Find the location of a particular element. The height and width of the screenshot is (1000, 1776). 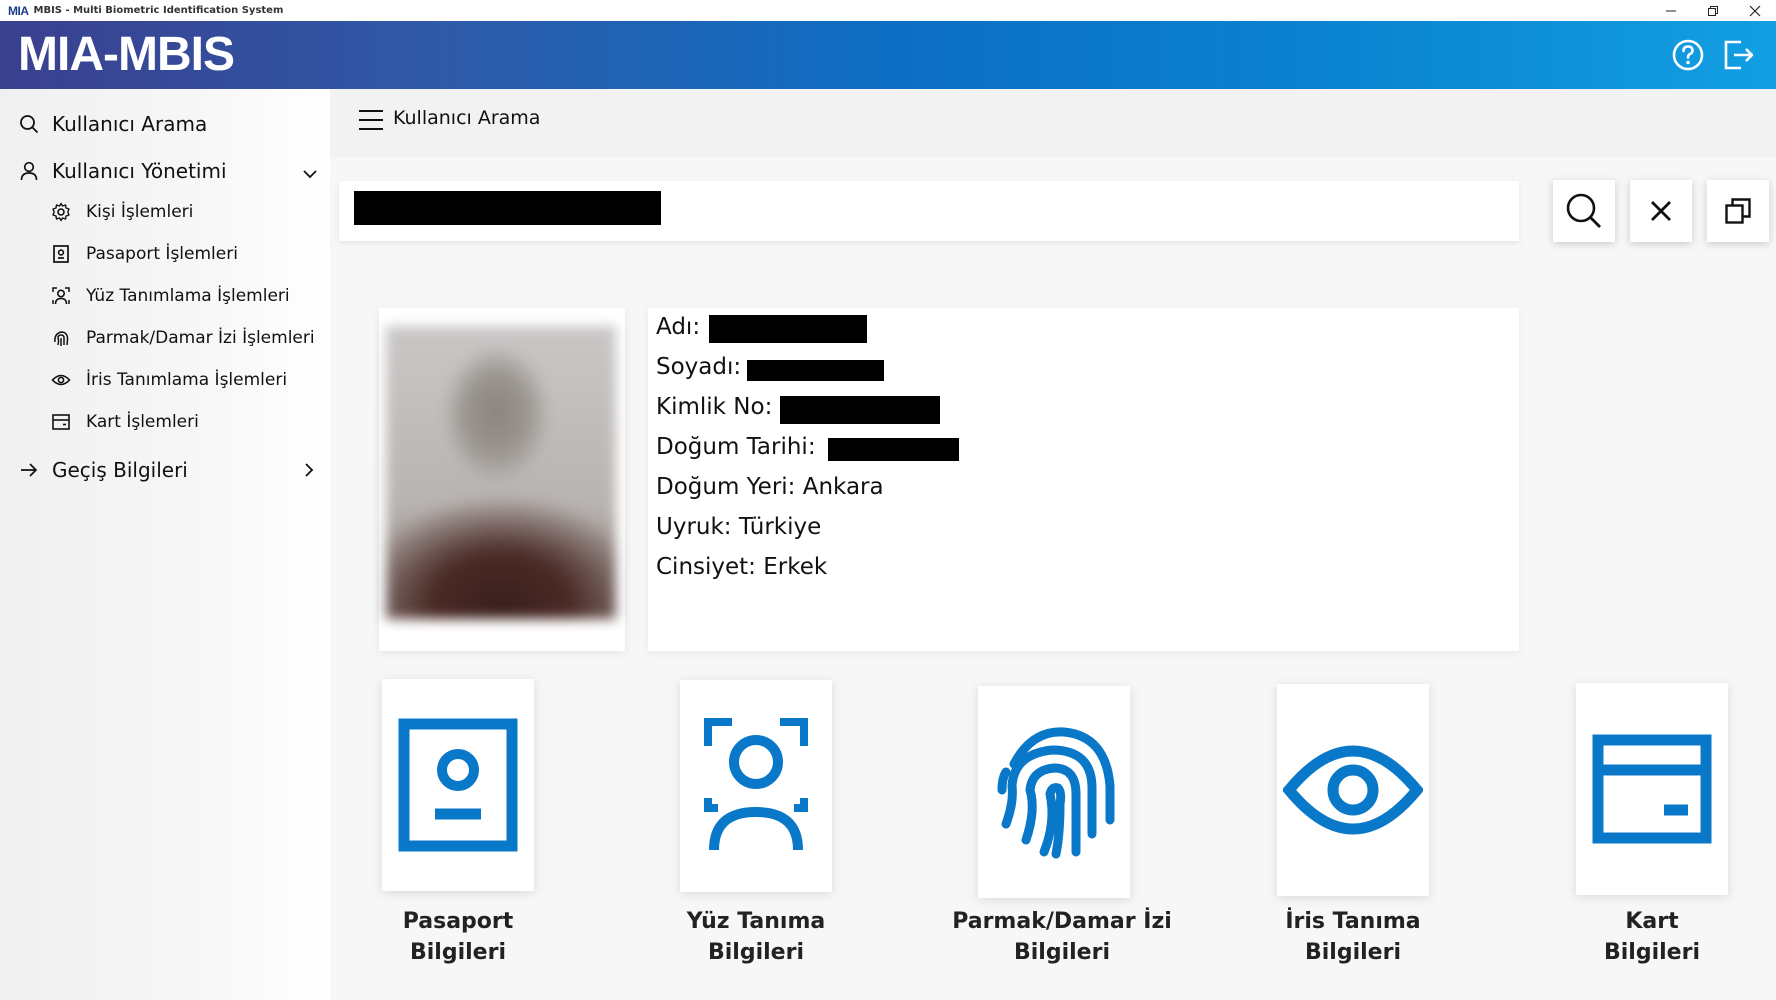

face-info-label: Yüz Tanıma Bilgileri is located at coordinates (756, 937).